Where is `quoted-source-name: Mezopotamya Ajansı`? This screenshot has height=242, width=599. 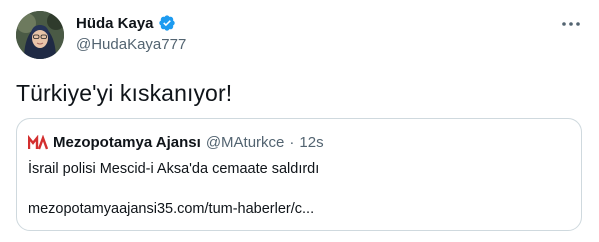
quoted-source-name: Mezopotamya Ajansı is located at coordinates (127, 142).